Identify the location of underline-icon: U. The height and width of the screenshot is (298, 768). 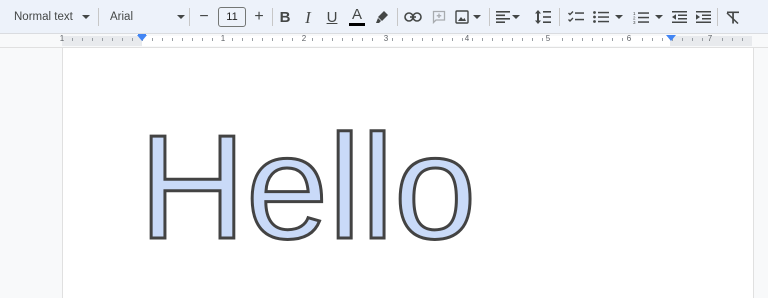
(332, 17).